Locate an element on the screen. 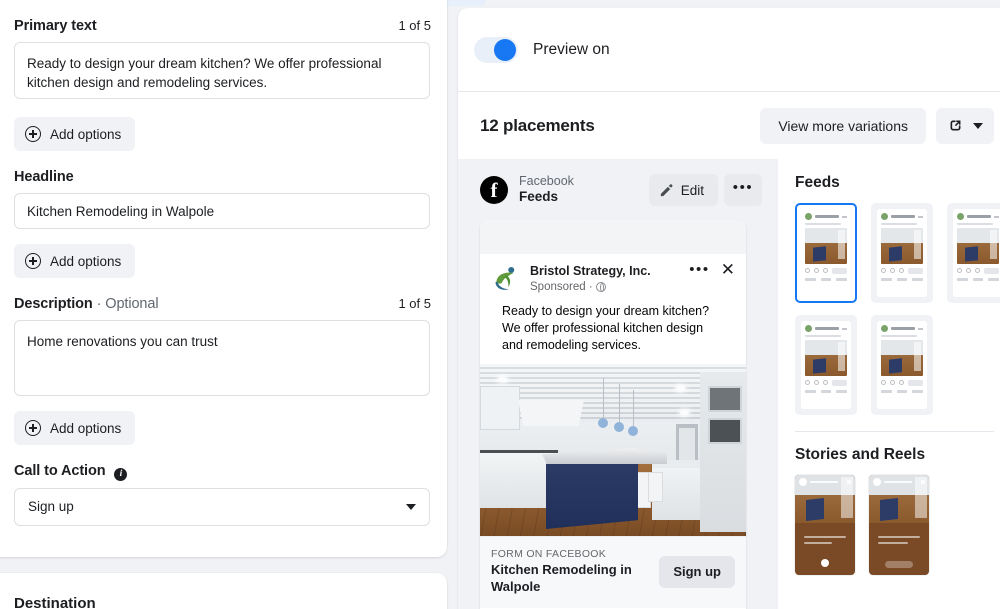 This screenshot has height=609, width=1000. globe-icon is located at coordinates (600, 287).